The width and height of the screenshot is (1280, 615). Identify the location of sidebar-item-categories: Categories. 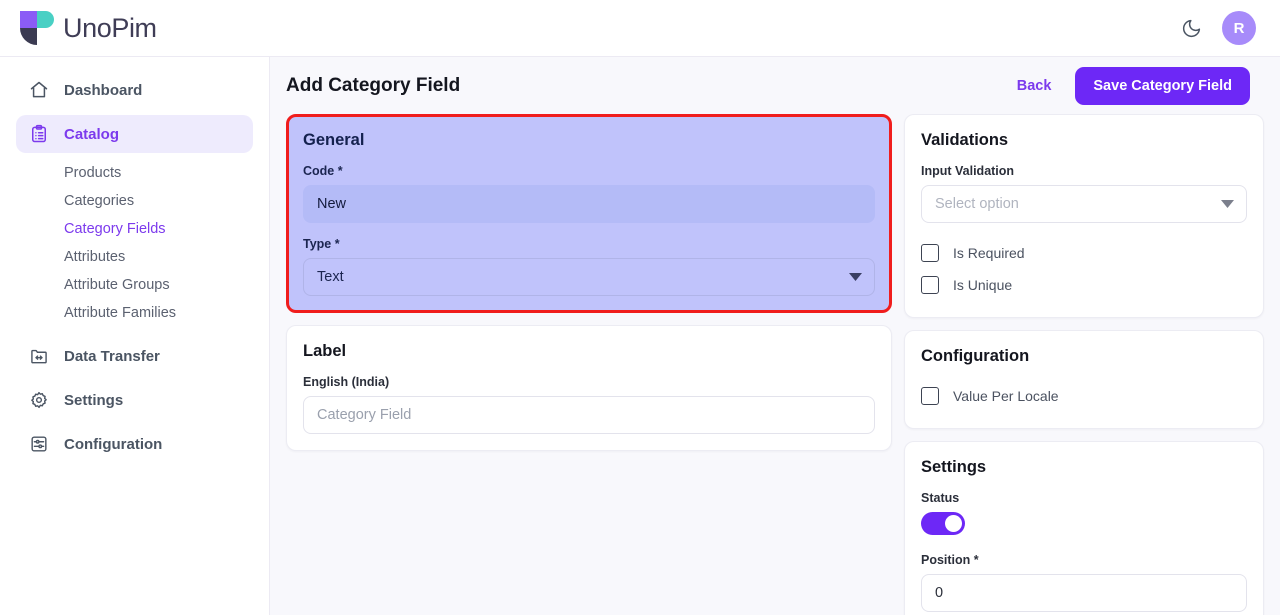
(134, 201).